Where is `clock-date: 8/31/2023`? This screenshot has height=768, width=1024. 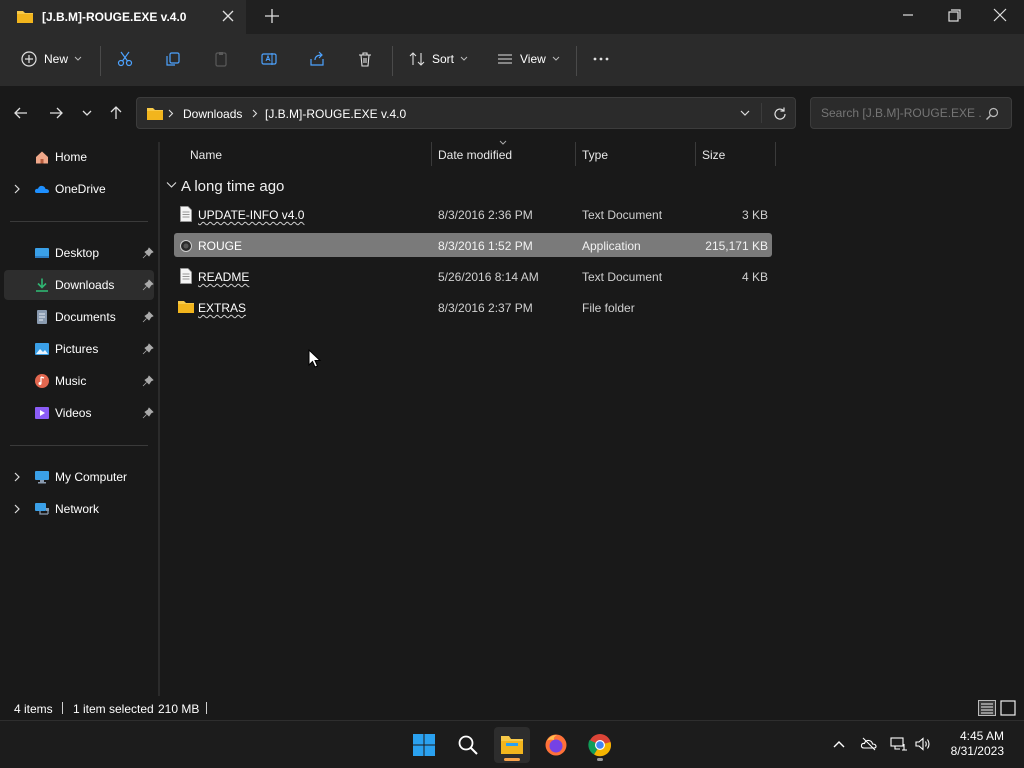 clock-date: 8/31/2023 is located at coordinates (977, 751).